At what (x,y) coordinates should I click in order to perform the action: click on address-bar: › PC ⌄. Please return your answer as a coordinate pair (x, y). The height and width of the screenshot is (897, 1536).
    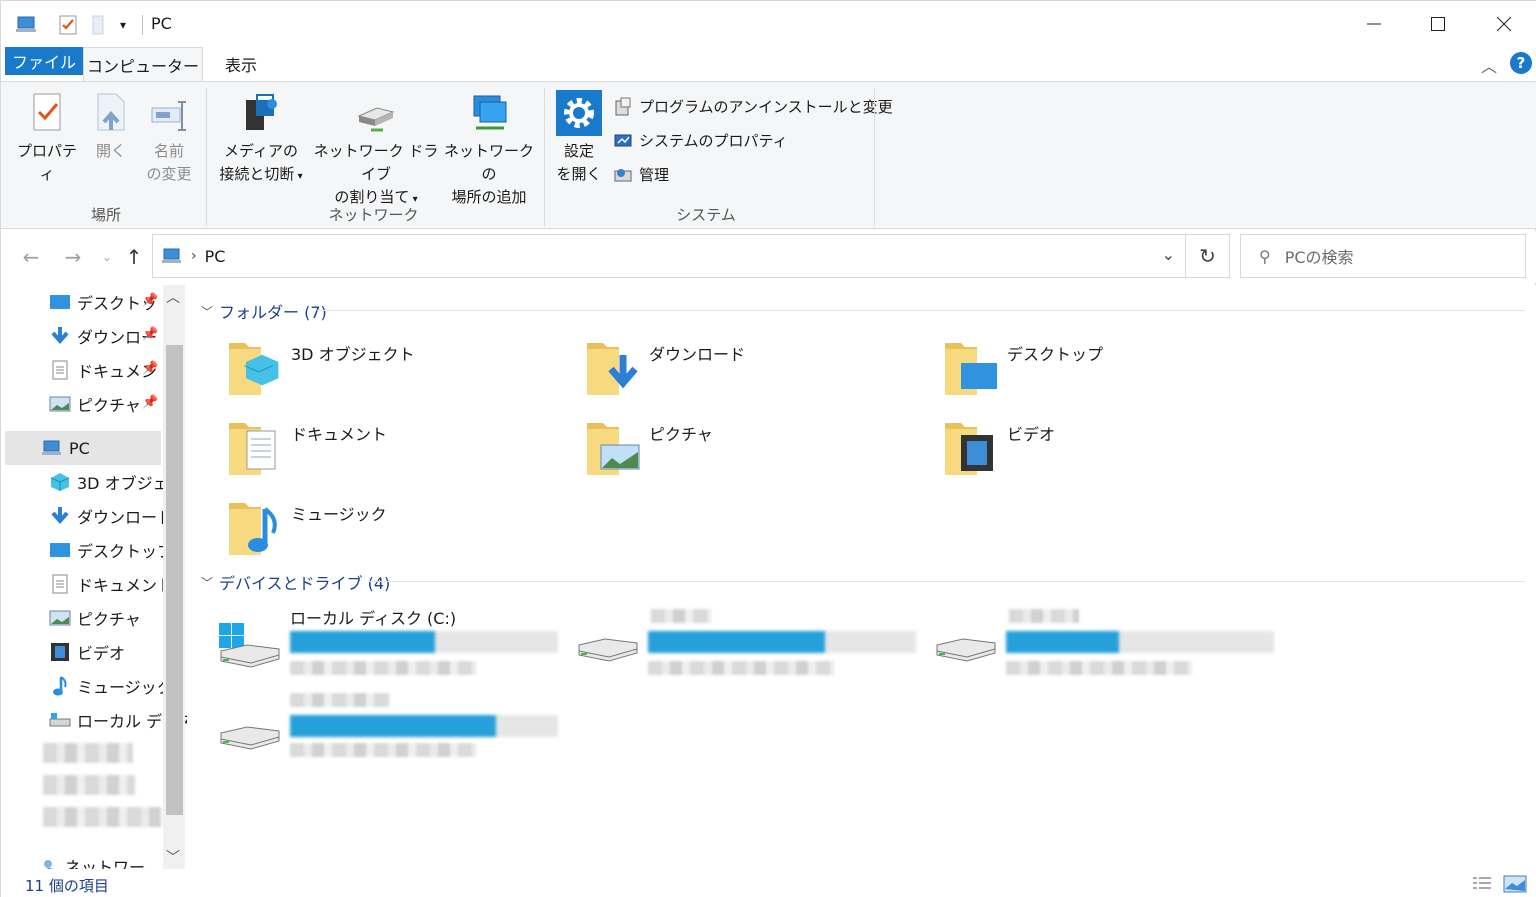
    Looking at the image, I should click on (669, 256).